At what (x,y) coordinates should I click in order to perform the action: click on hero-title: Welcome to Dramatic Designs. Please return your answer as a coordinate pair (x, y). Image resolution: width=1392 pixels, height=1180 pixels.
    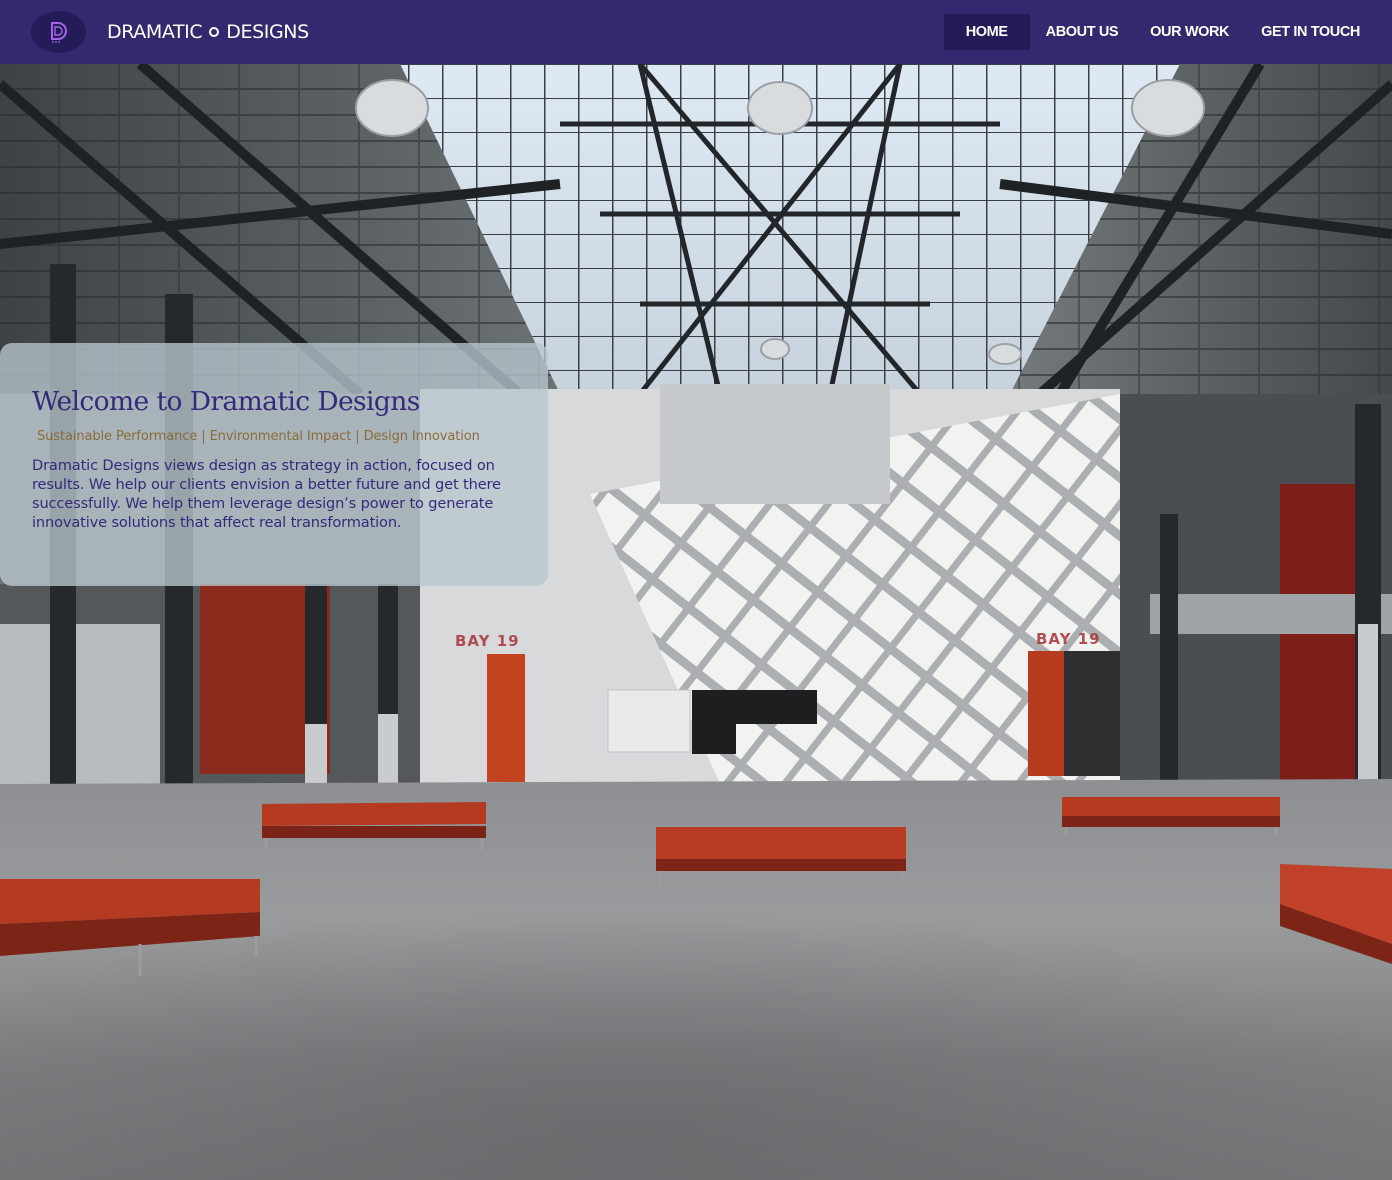
    Looking at the image, I should click on (226, 401).